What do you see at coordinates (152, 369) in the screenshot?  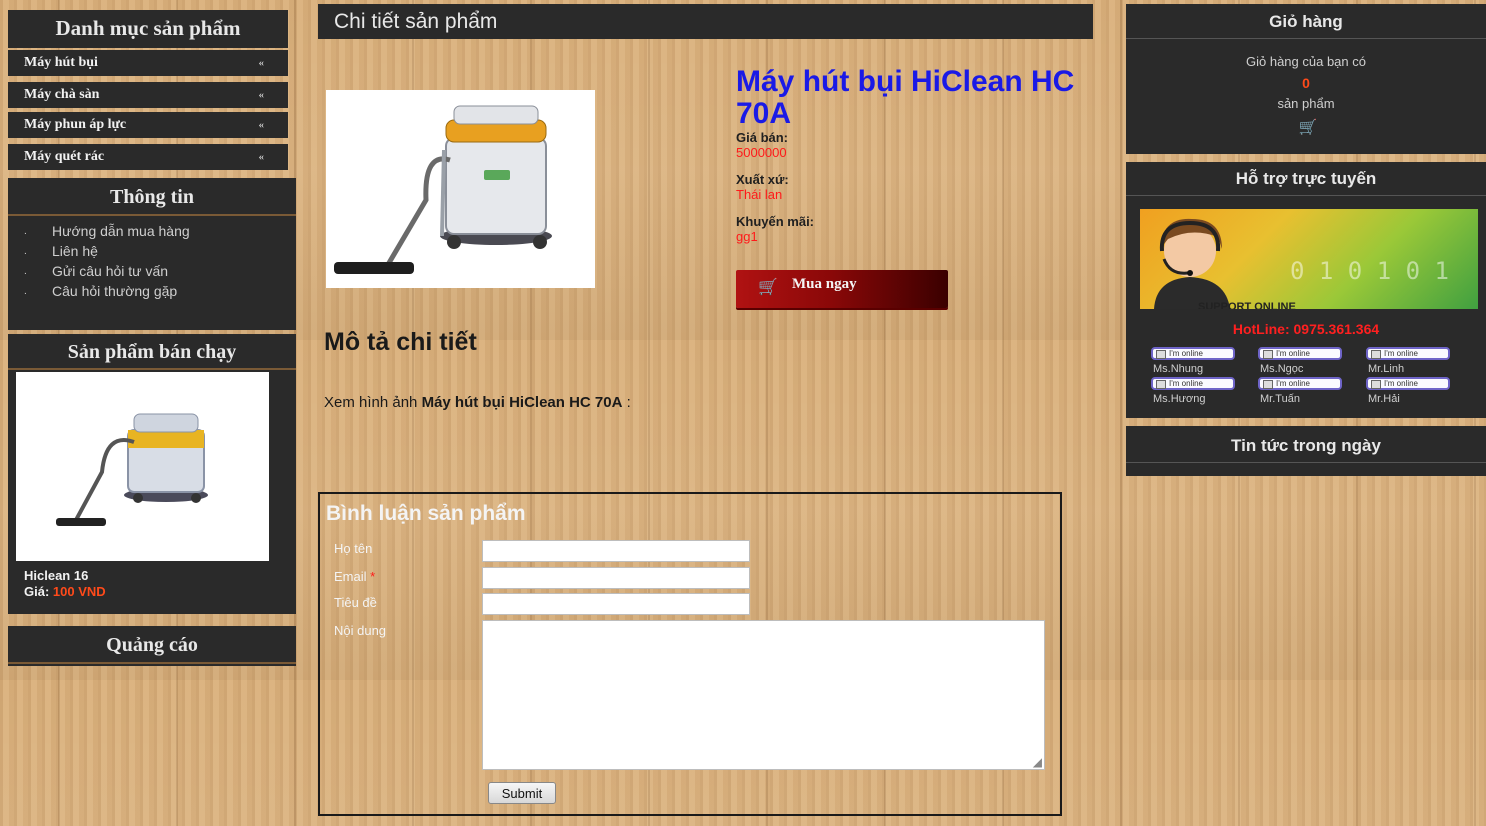 I see `bestseller-panel-divider` at bounding box center [152, 369].